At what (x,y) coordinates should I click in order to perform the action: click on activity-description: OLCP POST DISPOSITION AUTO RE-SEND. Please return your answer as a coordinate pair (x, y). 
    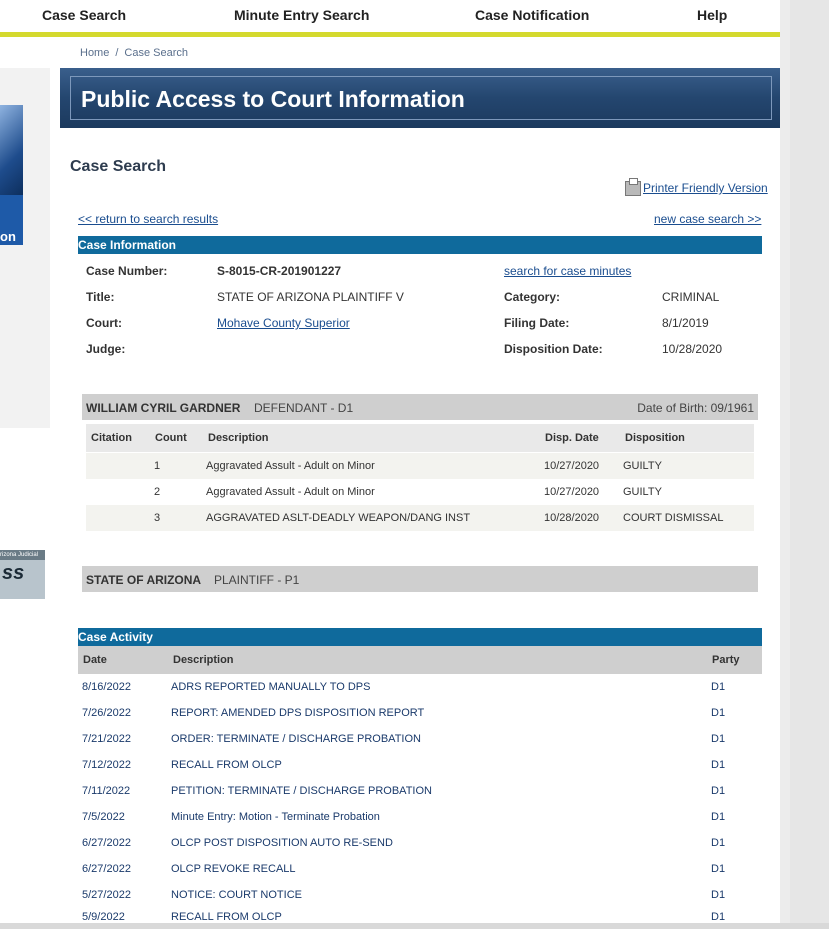
    Looking at the image, I should click on (282, 843).